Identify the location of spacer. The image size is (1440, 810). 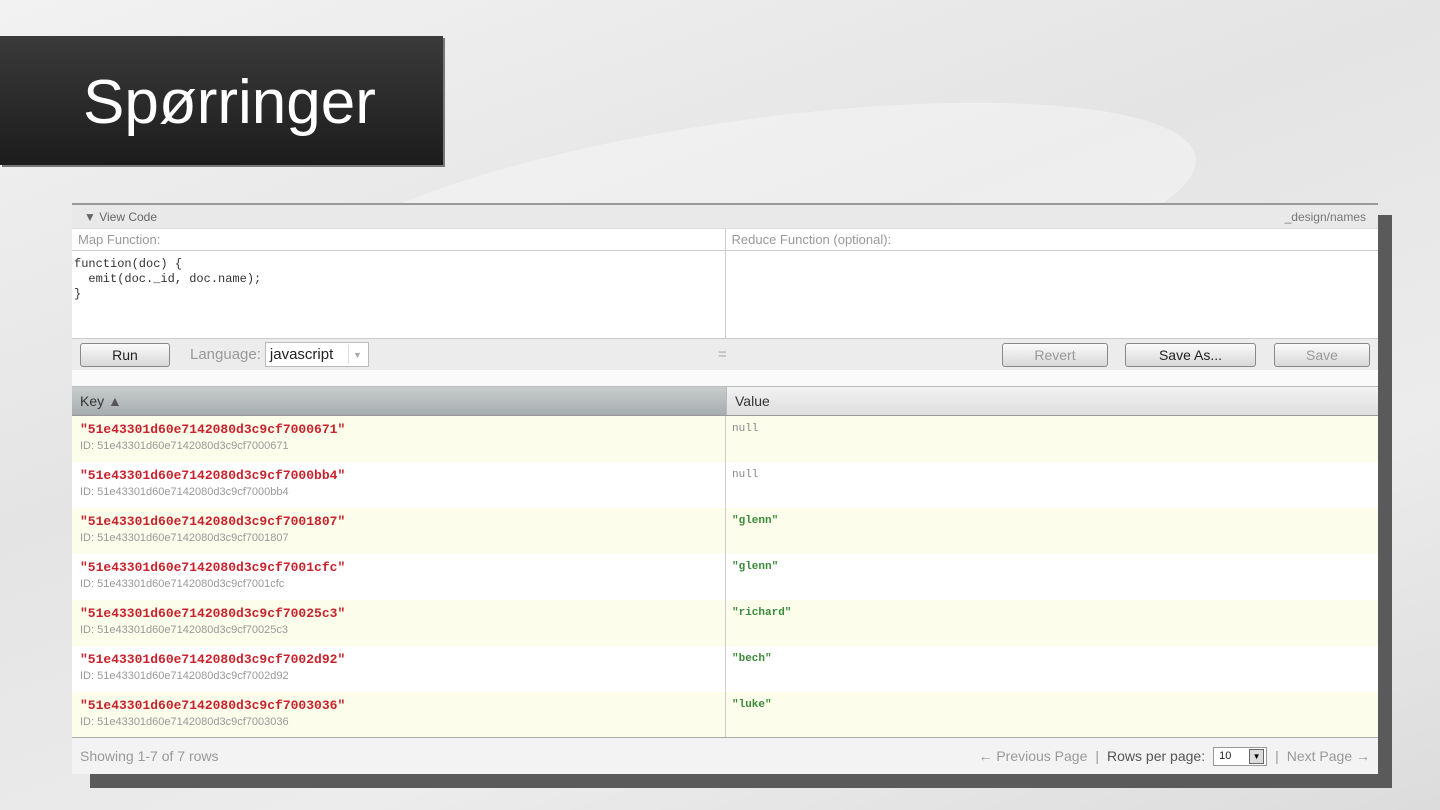
(725, 378).